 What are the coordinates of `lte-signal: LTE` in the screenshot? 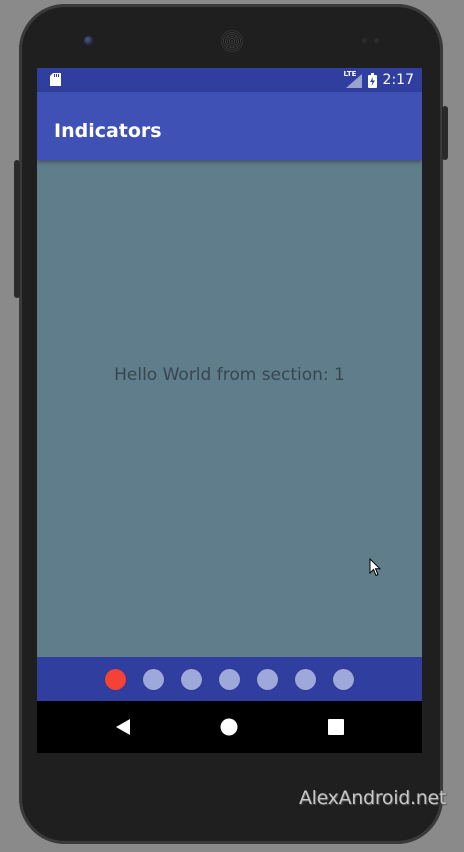 It's located at (353, 79).